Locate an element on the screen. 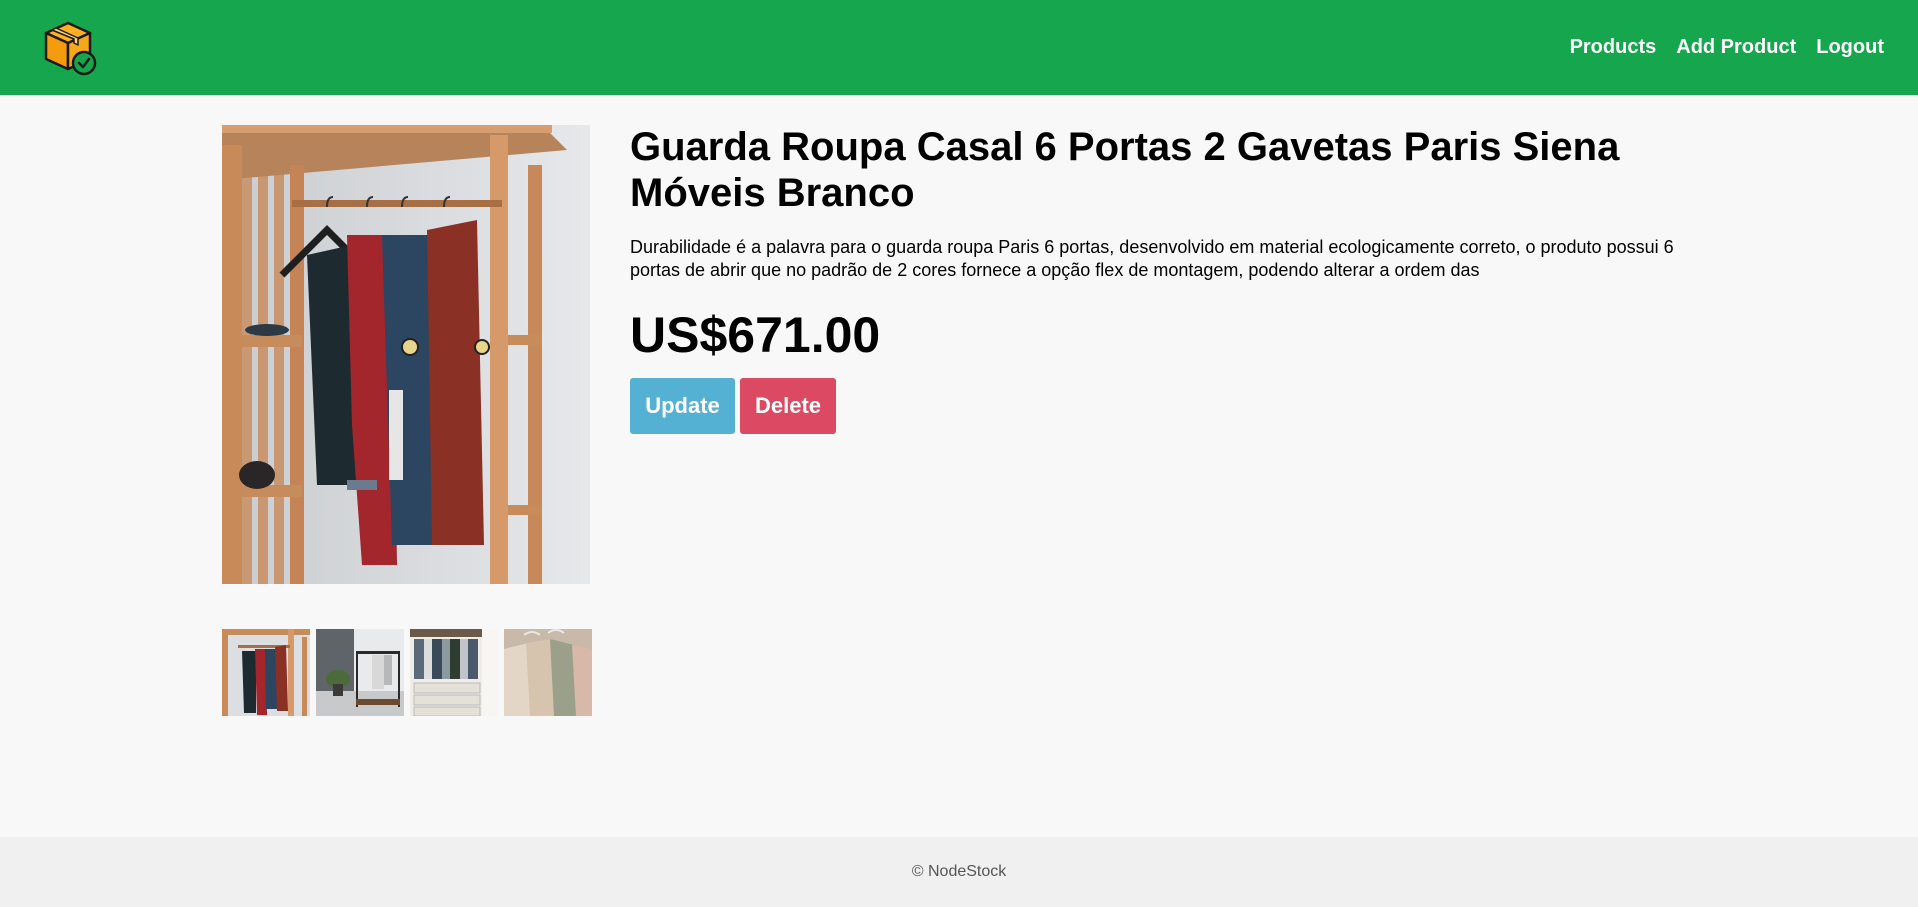  nav-add-product-link: Add Product is located at coordinates (1736, 47).